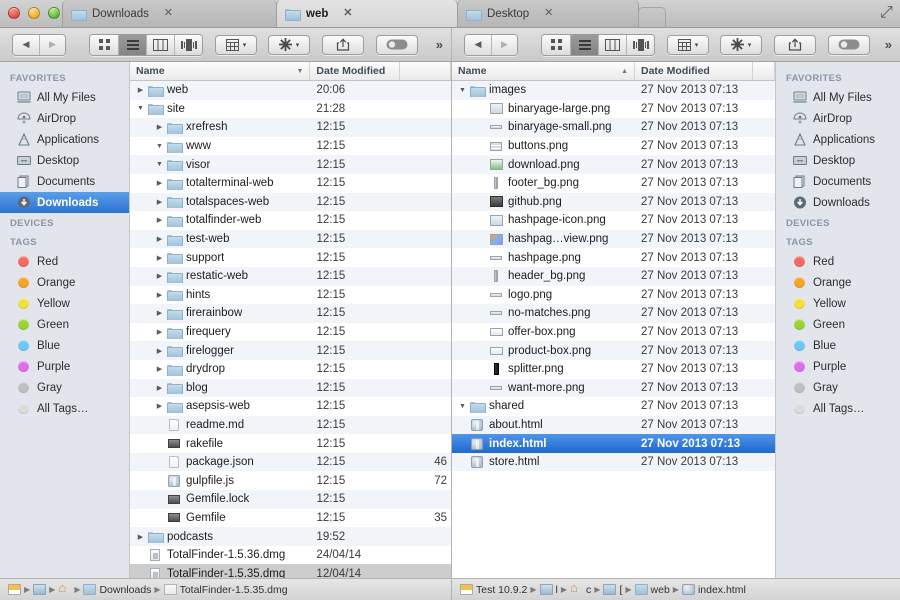 The image size is (900, 600). What do you see at coordinates (613, 388) in the screenshot?
I see `table-row: ▶ want-more.png 27 Nov 2013 07:13` at bounding box center [613, 388].